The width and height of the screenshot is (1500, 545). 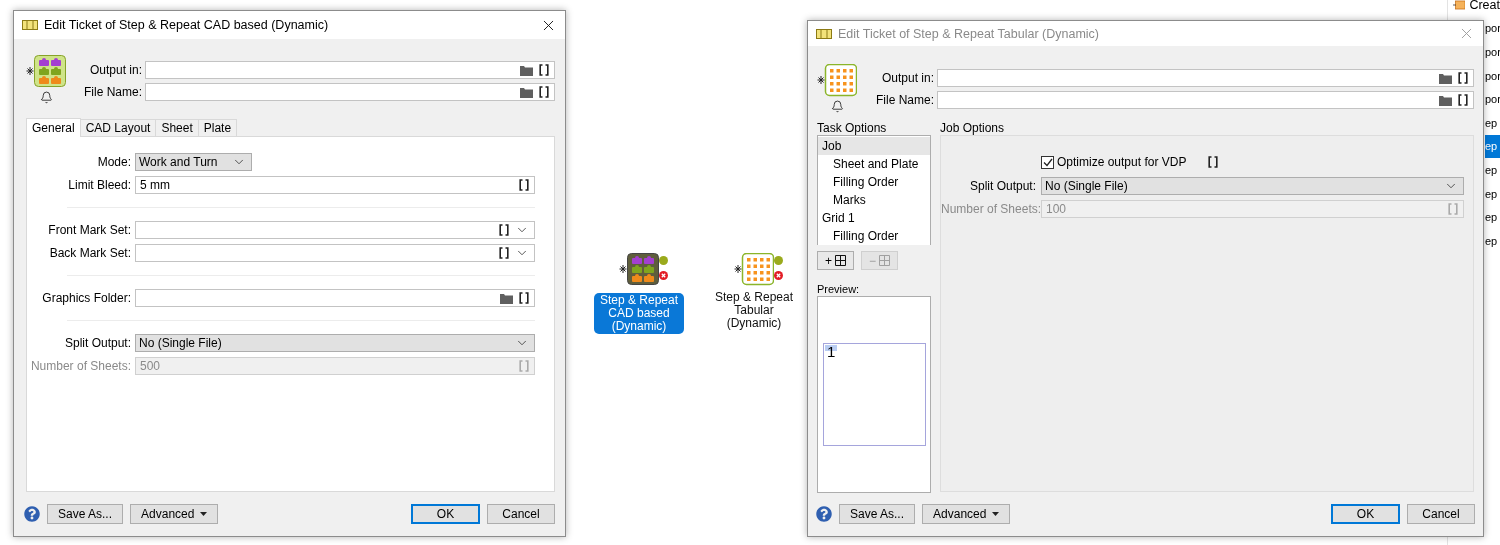 I want to click on tab: Plate, so click(x=217, y=127).